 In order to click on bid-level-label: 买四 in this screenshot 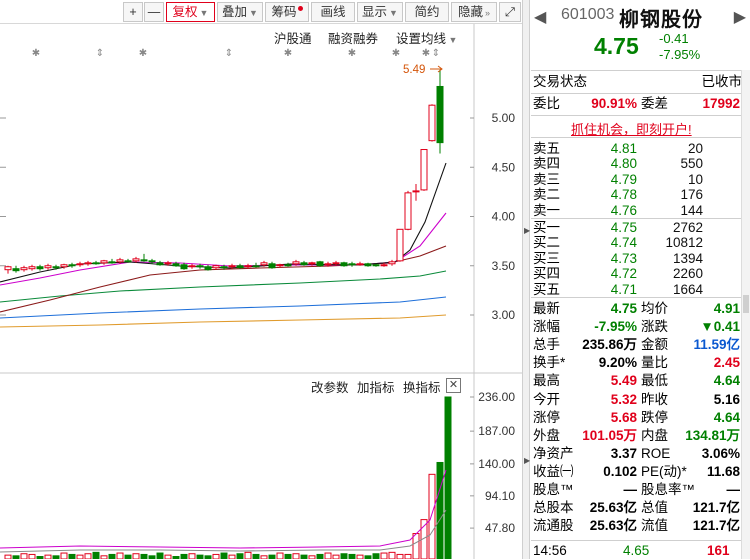, I will do `click(546, 274)`.